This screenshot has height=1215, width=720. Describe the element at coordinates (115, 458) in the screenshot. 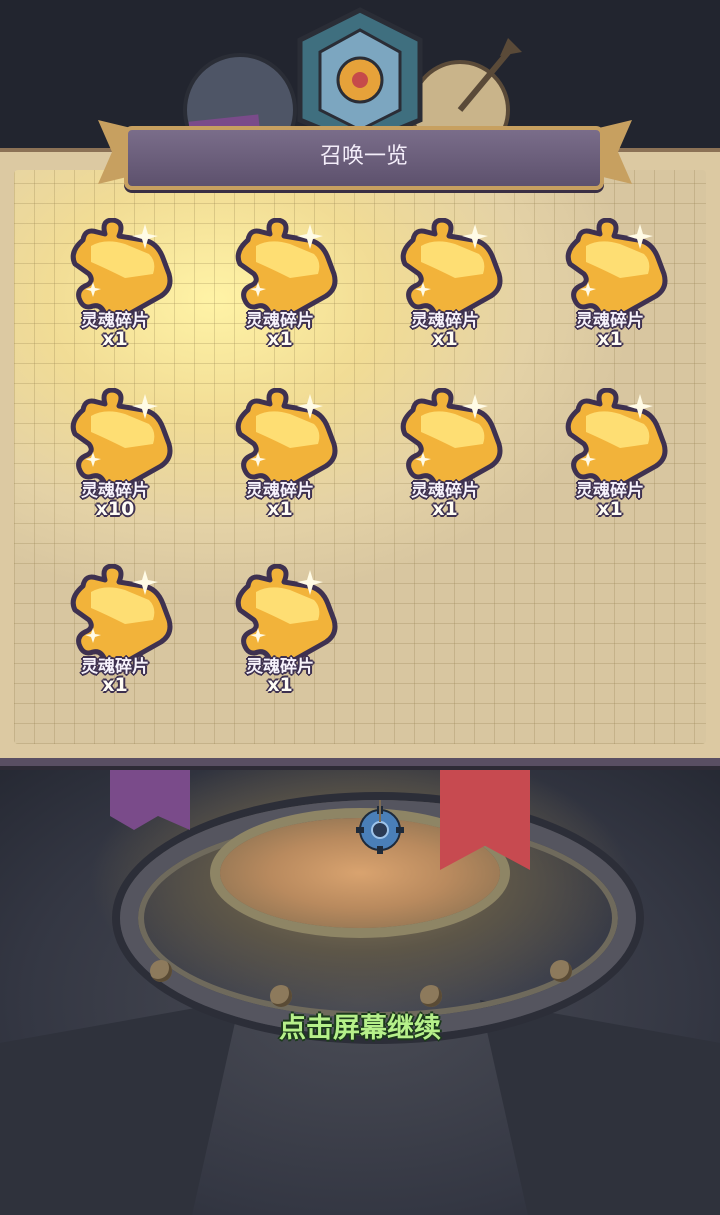

I see `reward-item: 灵魂碎片 x10` at that location.